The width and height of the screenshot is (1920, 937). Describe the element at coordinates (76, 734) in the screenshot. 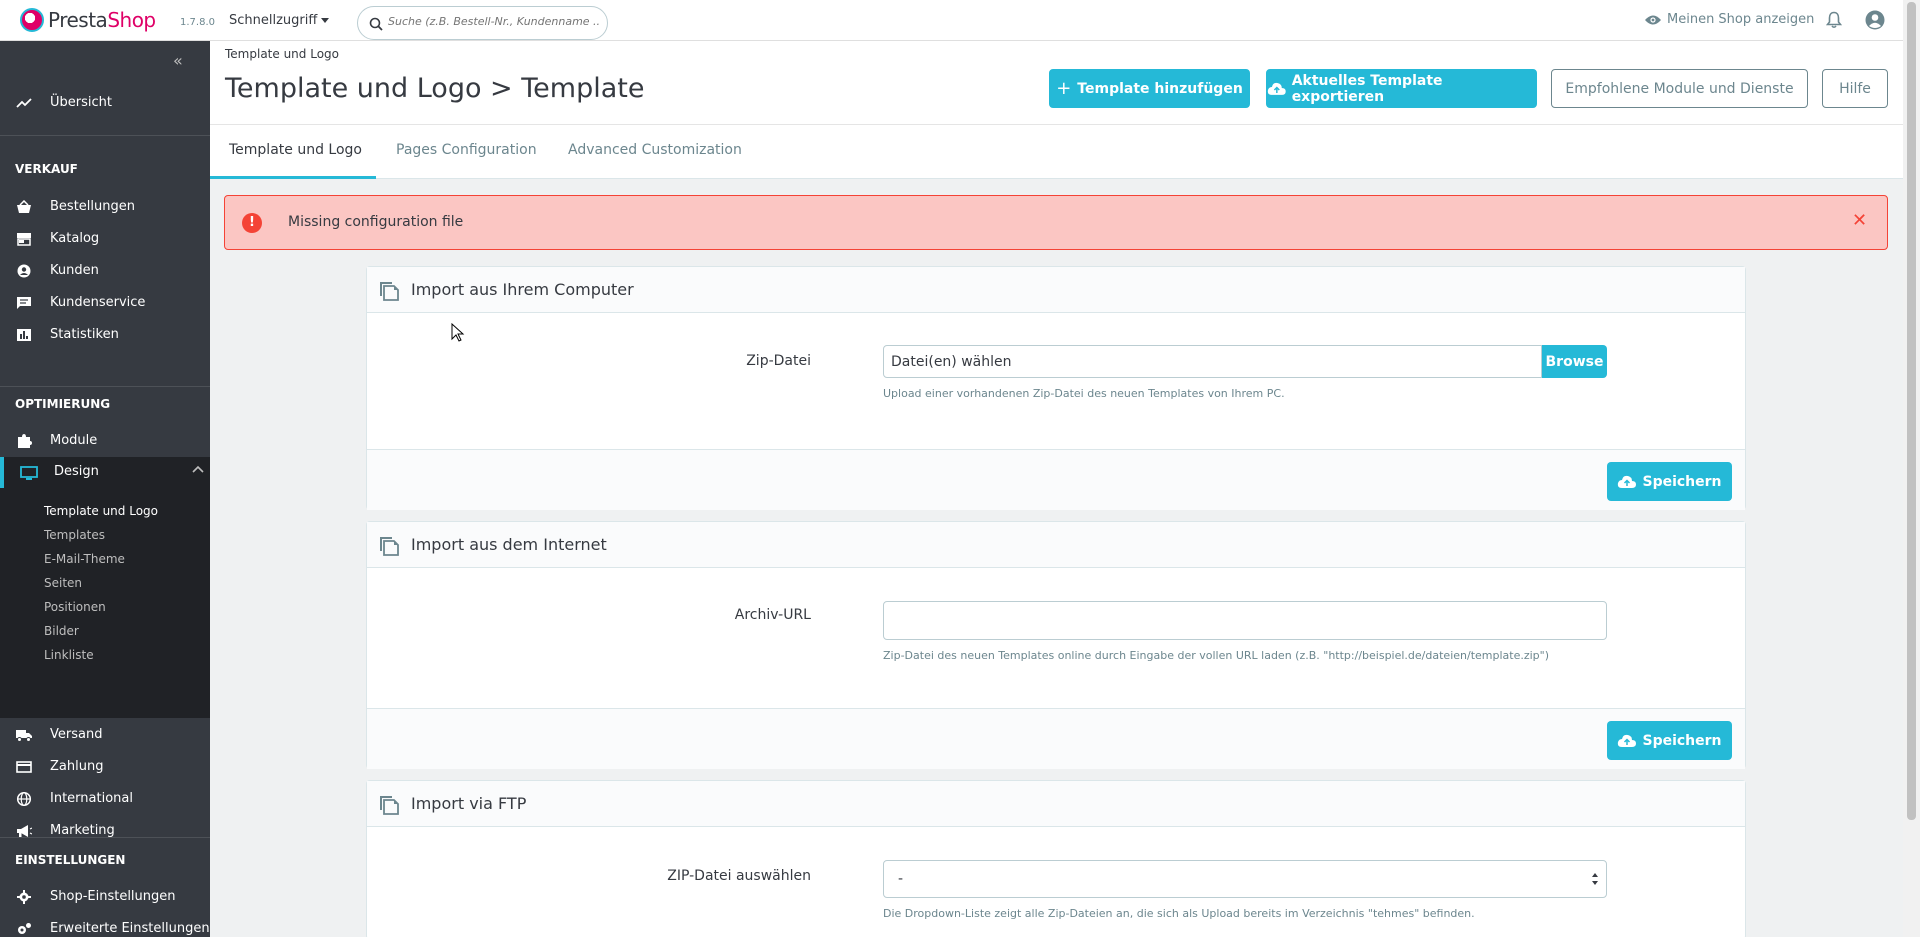

I see `sidebar-item-label: Versand` at that location.